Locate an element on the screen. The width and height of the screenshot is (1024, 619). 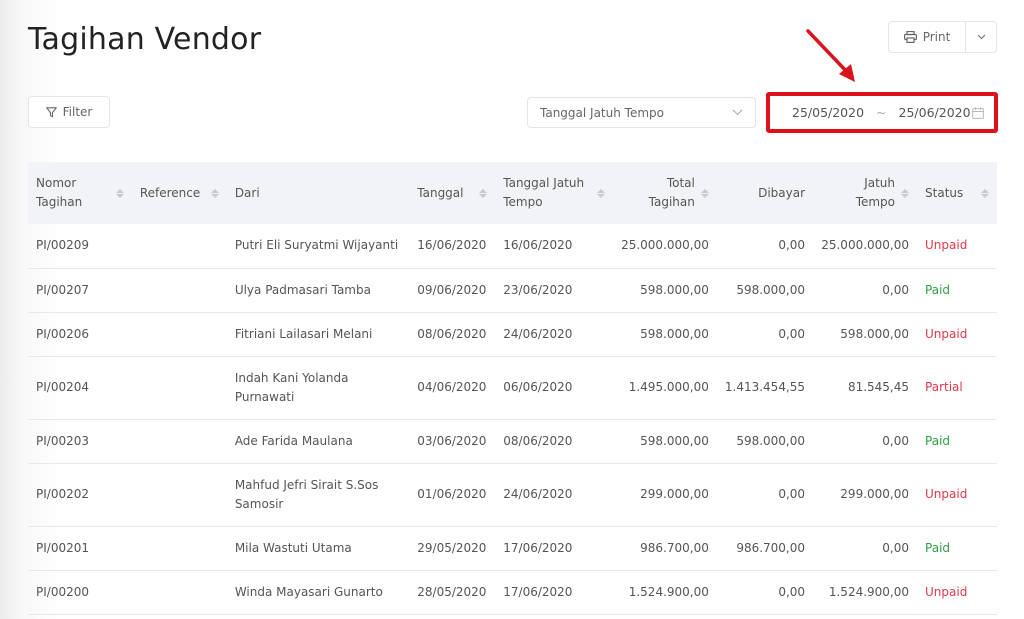
cell-nomor-tagihan: PI/00204 is located at coordinates (80, 387).